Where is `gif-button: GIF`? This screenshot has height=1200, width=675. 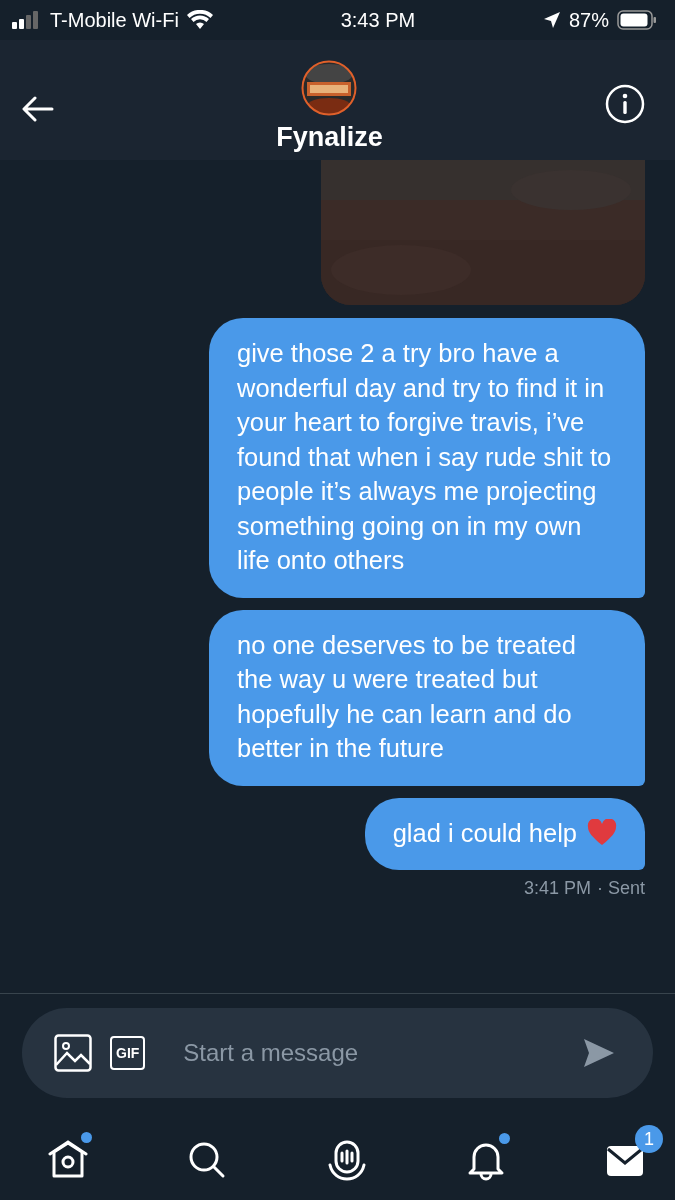
gif-button: GIF is located at coordinates (128, 1053).